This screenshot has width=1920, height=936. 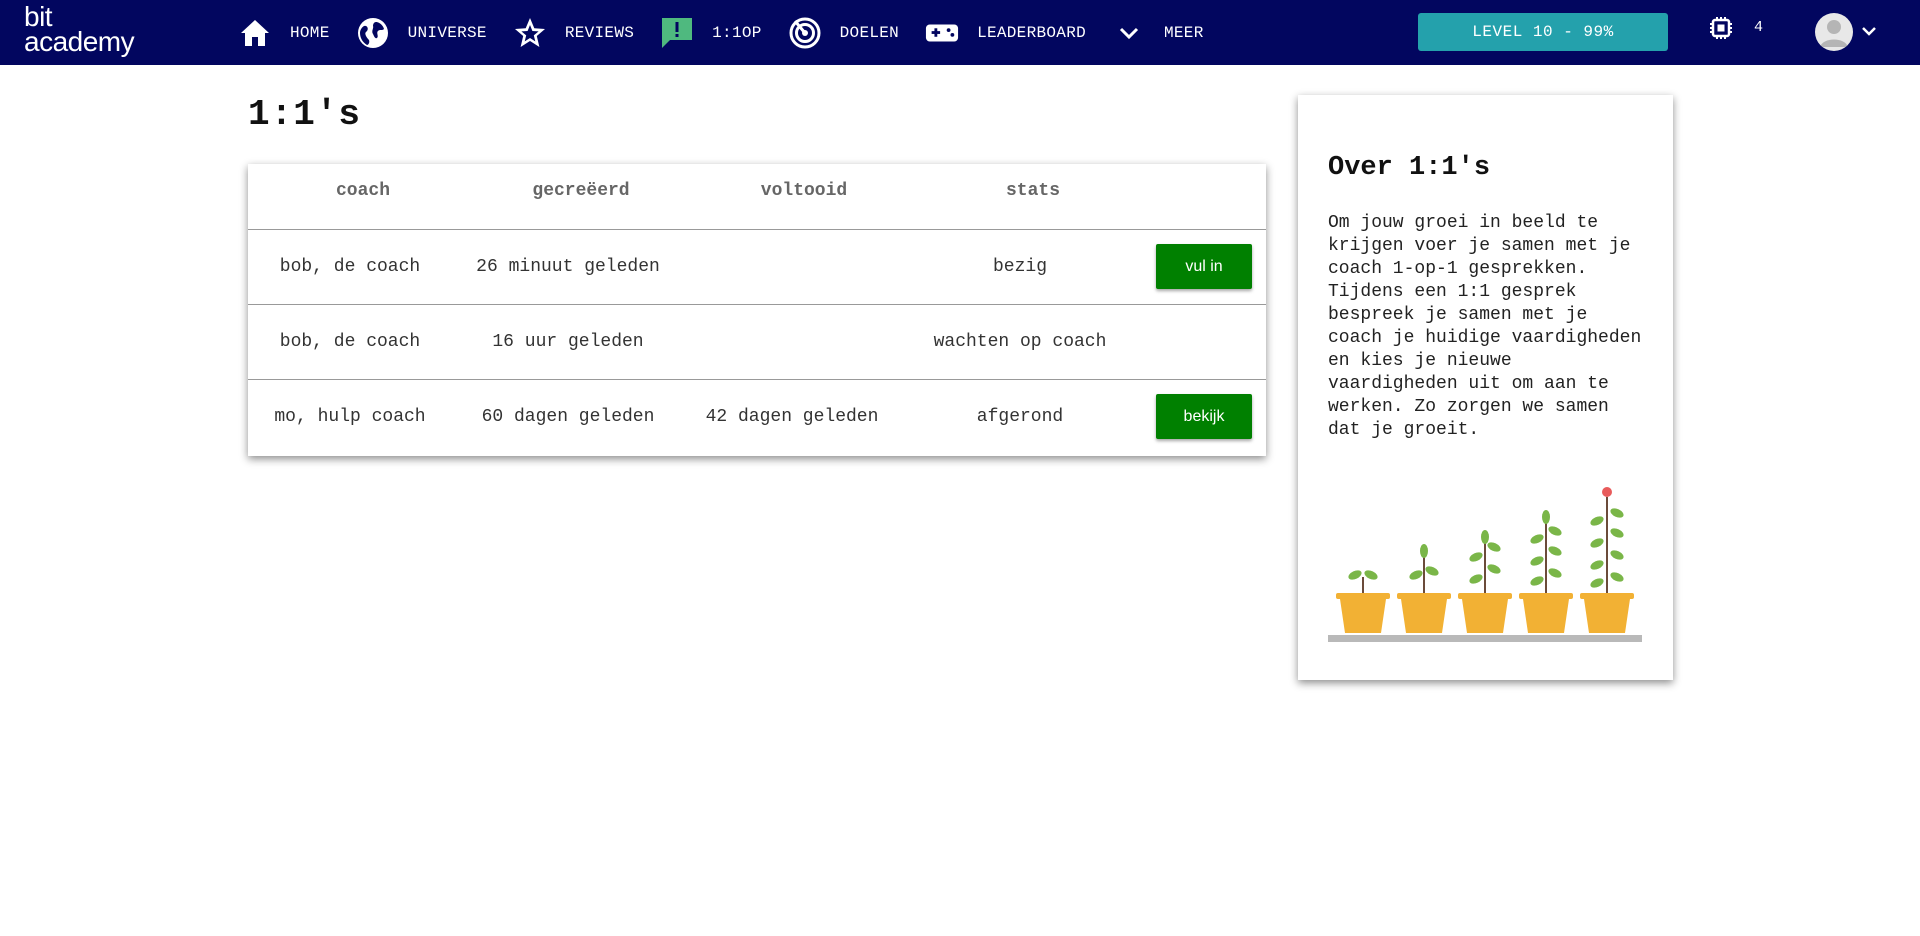 I want to click on chevron-down-icon, so click(x=1129, y=33).